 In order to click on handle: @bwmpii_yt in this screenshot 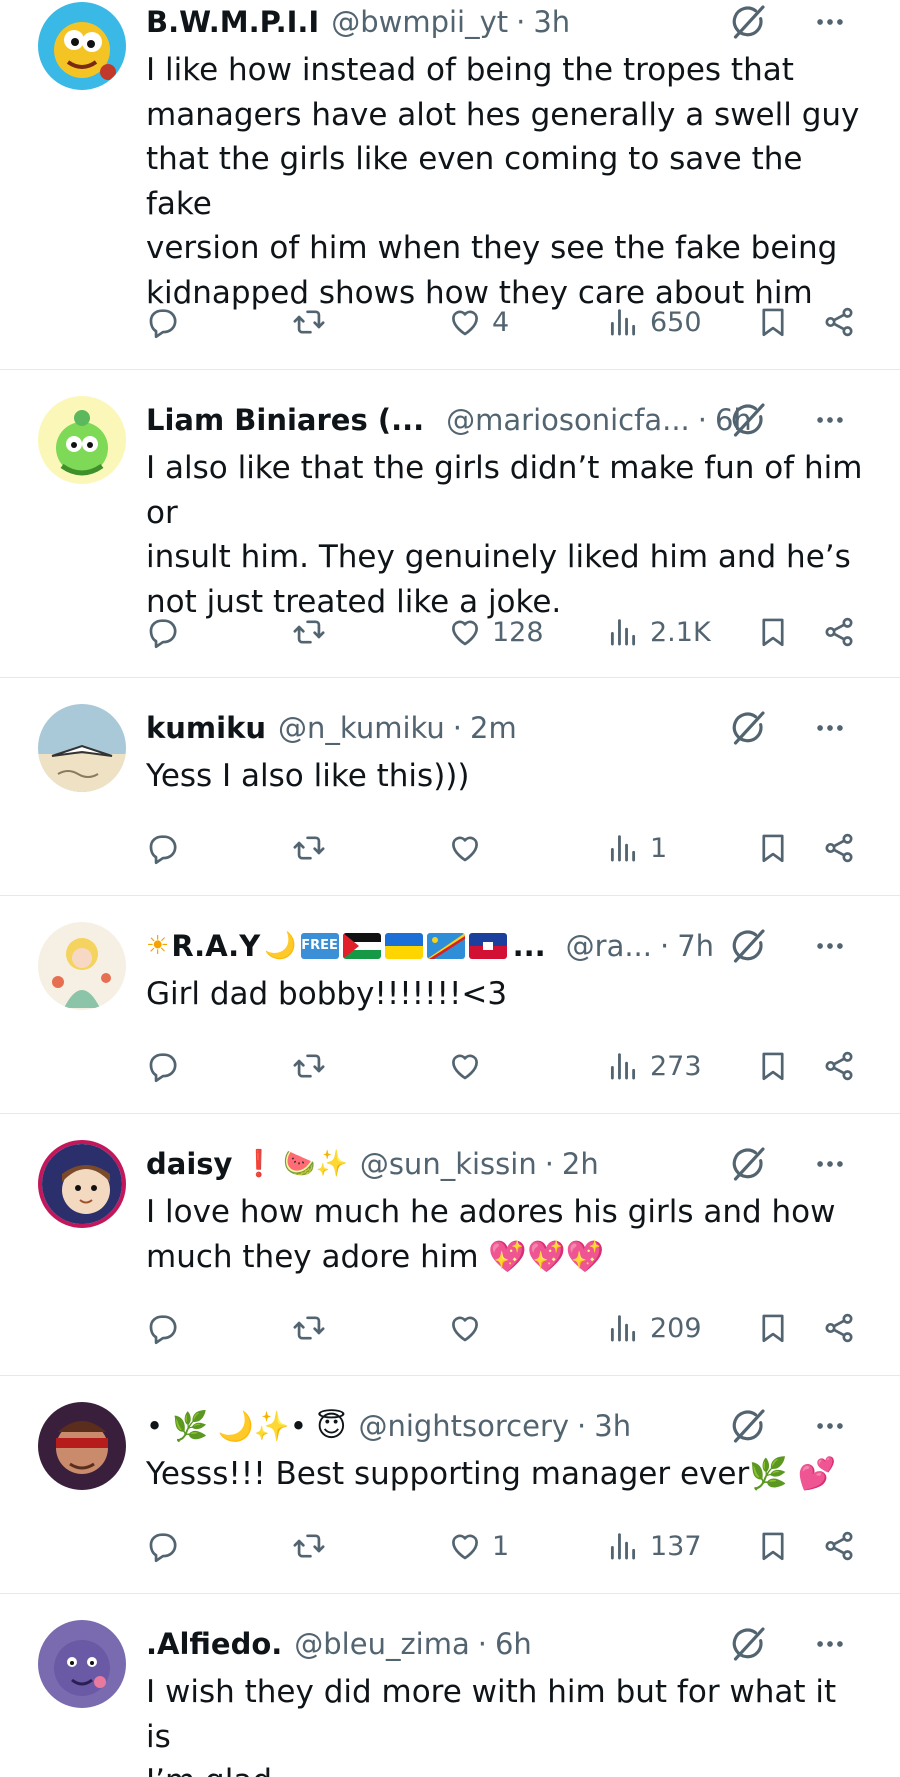, I will do `click(419, 22)`.